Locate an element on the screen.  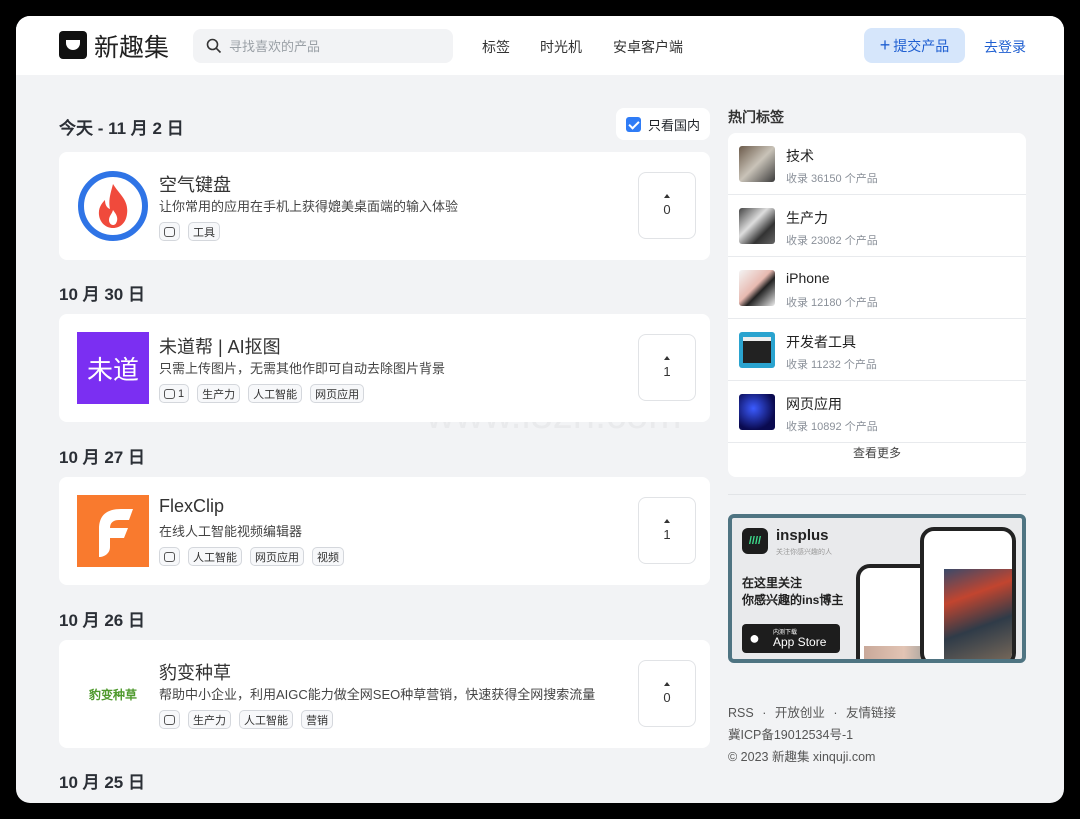
insplus-logo-icon: //// is located at coordinates (755, 541).